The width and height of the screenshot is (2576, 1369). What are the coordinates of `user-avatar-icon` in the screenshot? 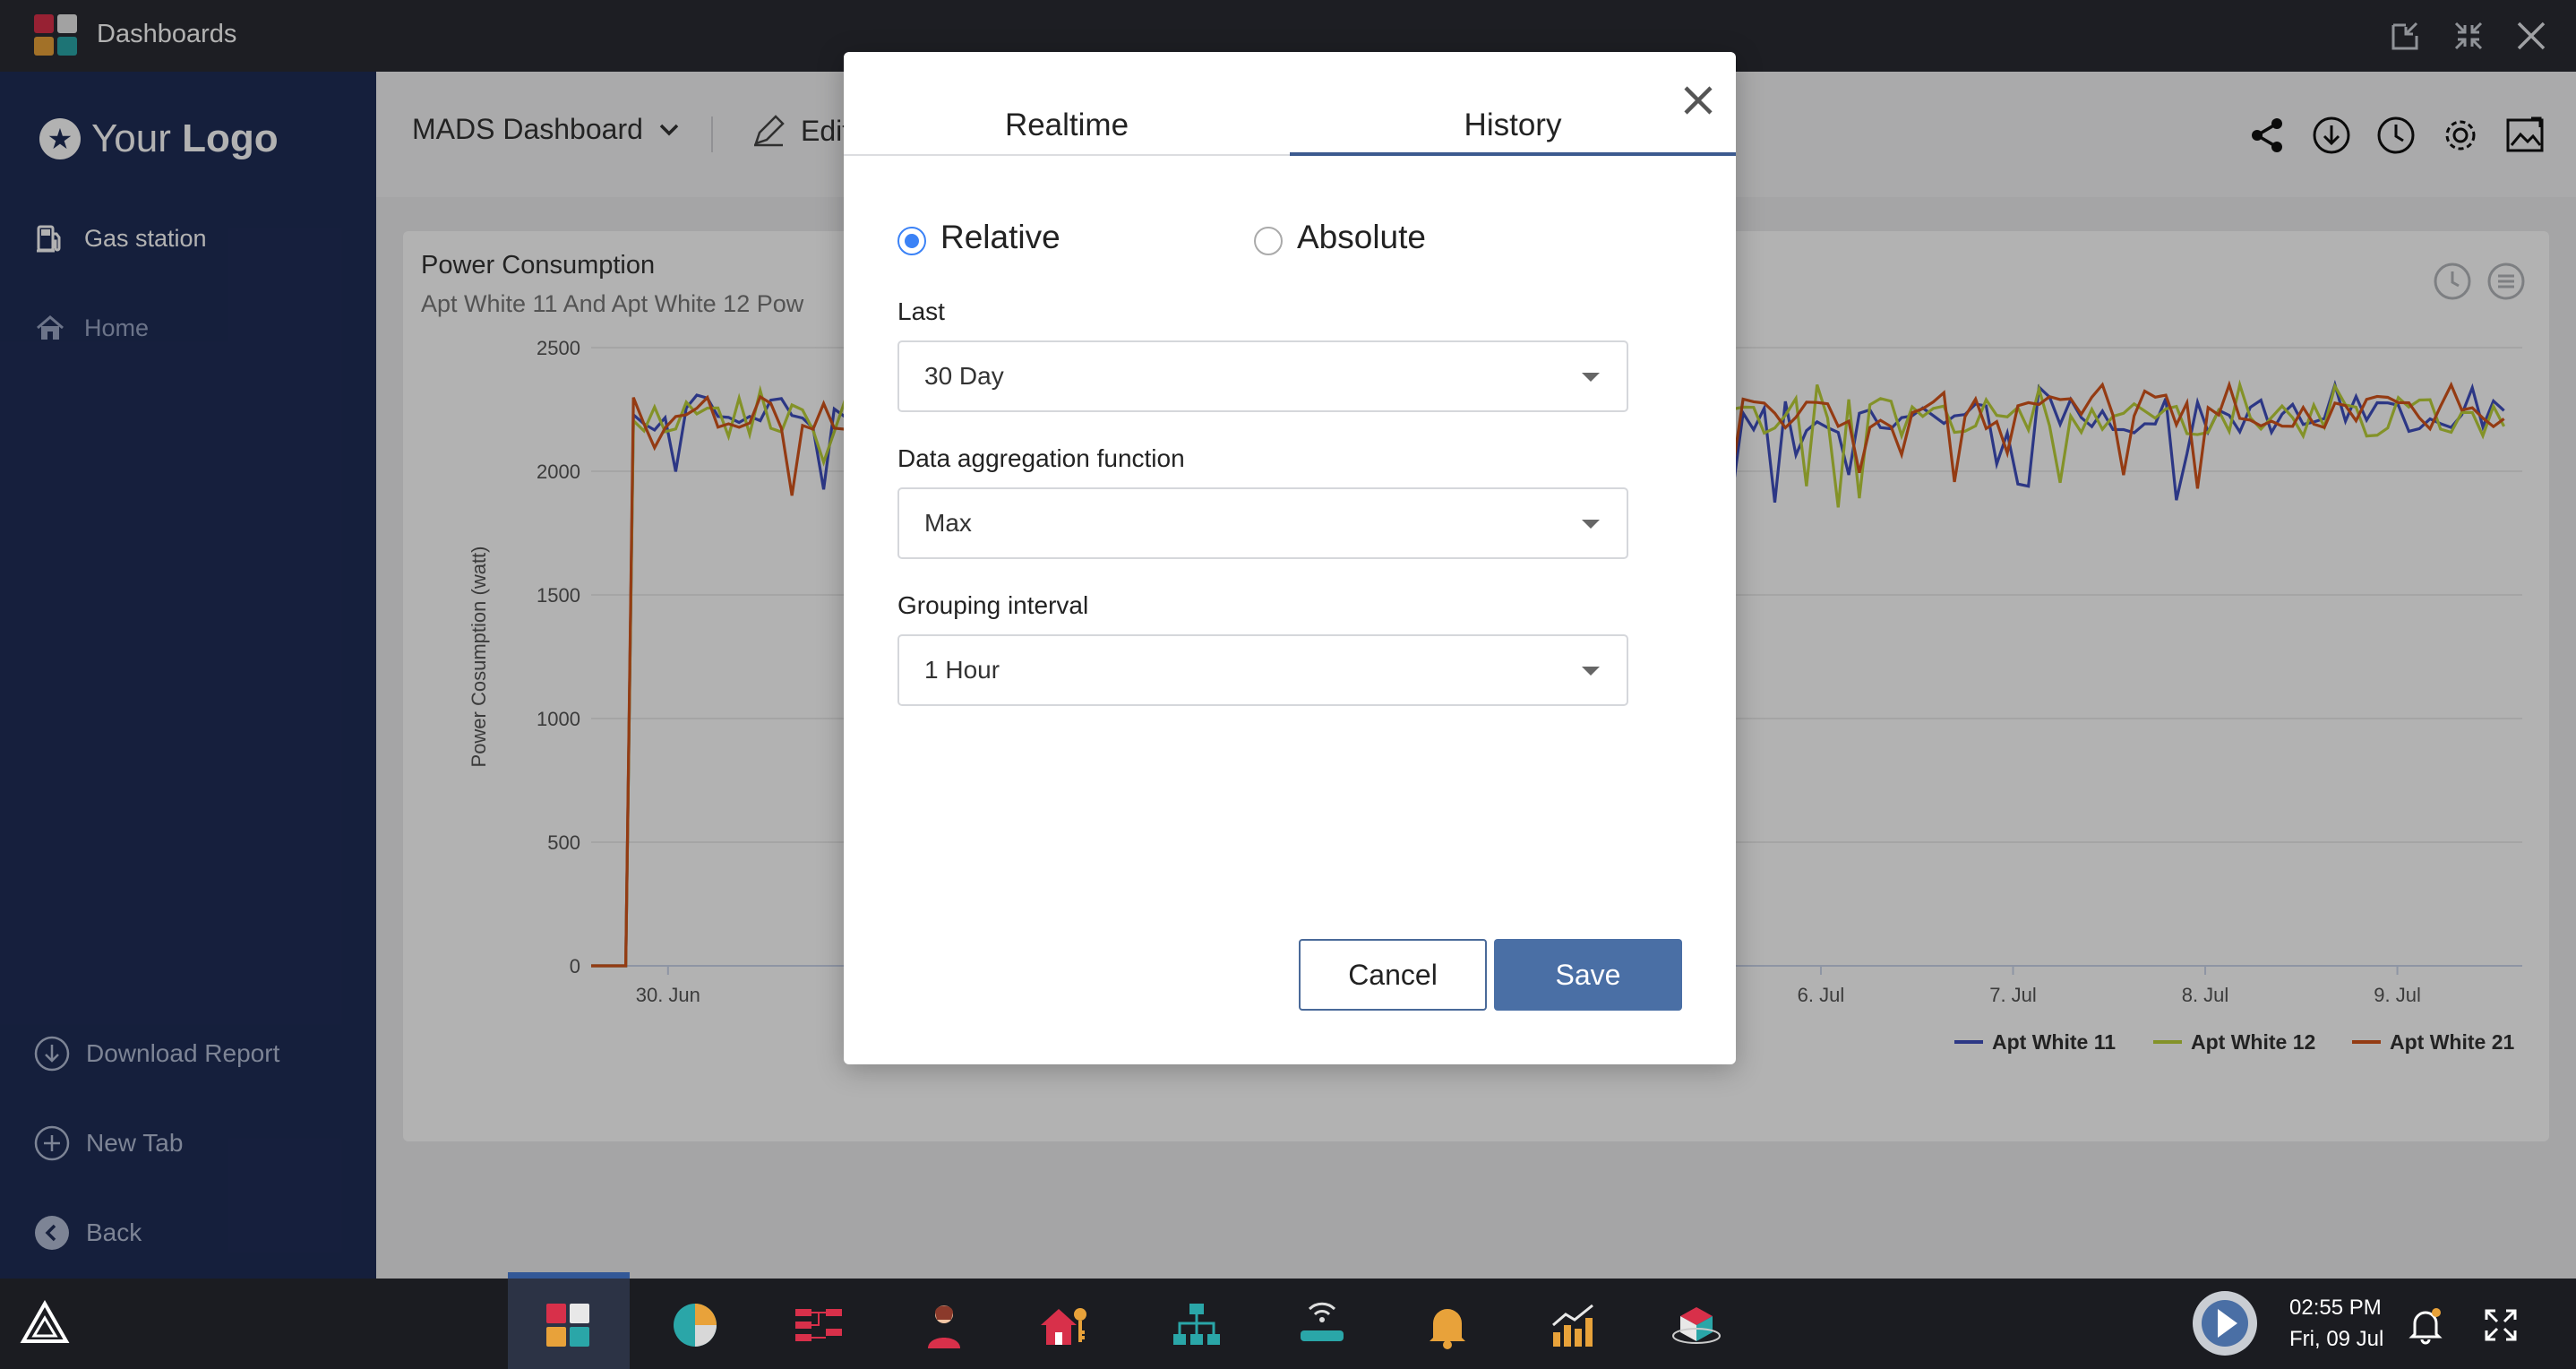 It's located at (2225, 1323).